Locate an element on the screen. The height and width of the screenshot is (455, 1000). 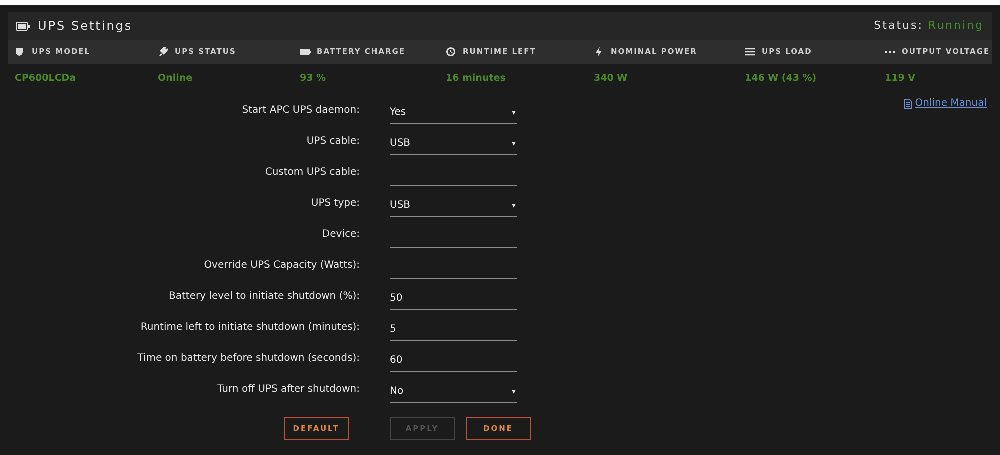
field-label: Turn off UPS after shutdown: is located at coordinates (288, 390).